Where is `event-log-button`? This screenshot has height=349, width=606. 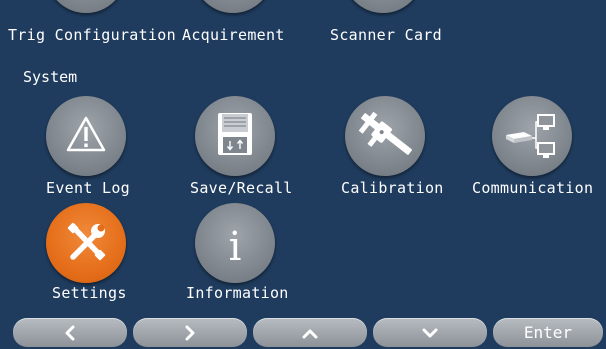 event-log-button is located at coordinates (86, 136).